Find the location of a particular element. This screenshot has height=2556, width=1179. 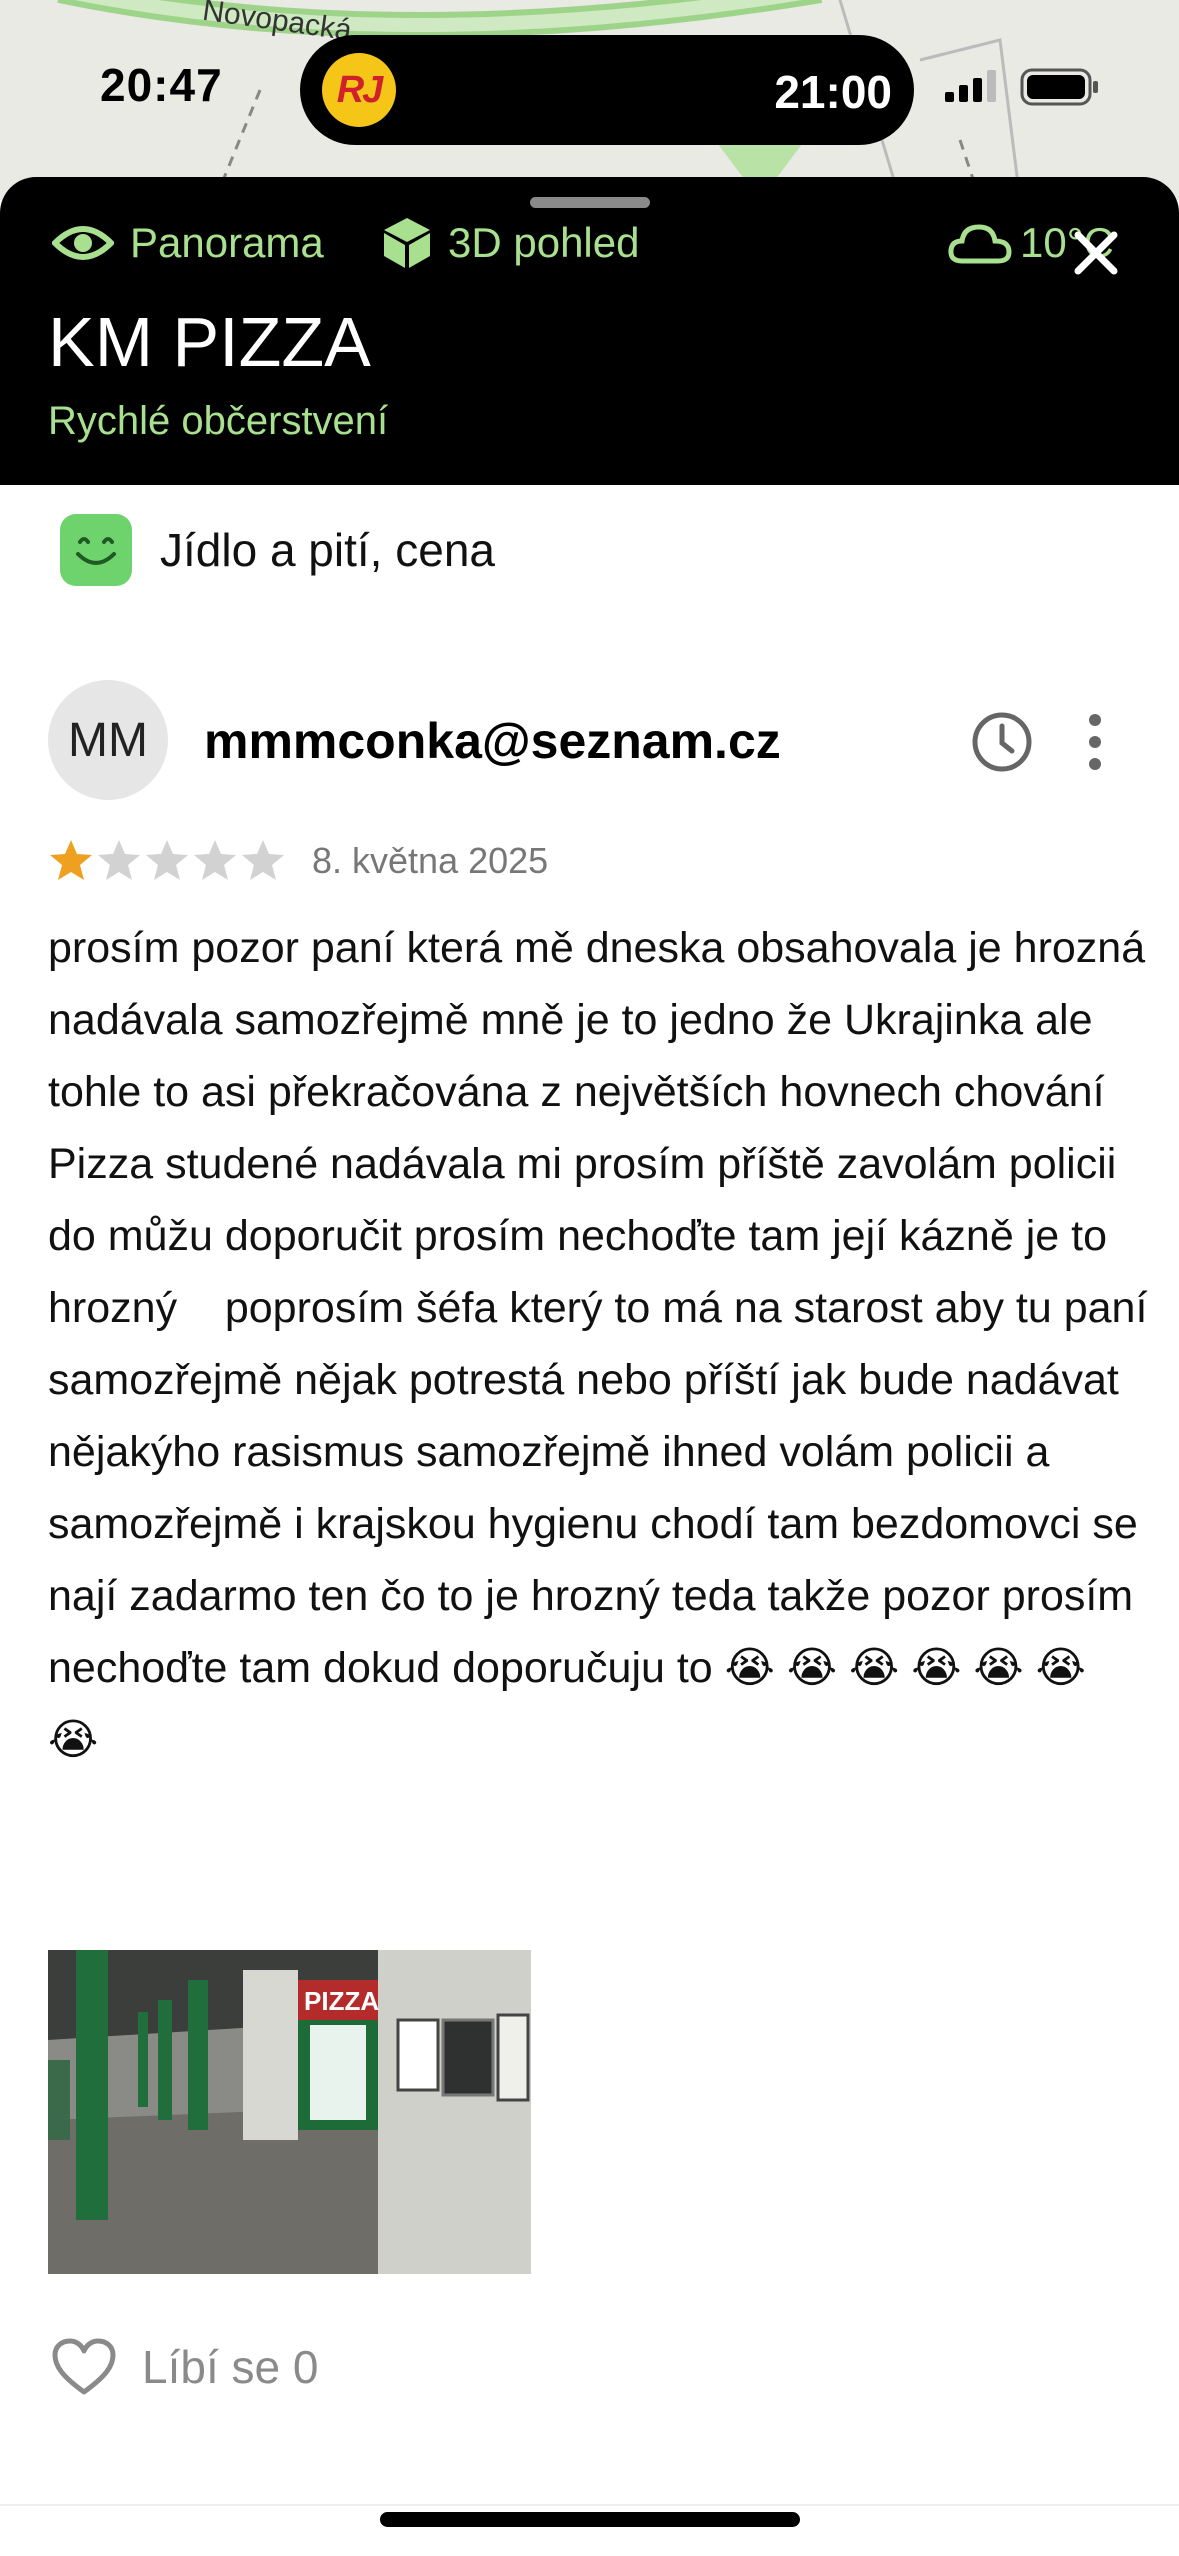

smile-icon is located at coordinates (96, 550).